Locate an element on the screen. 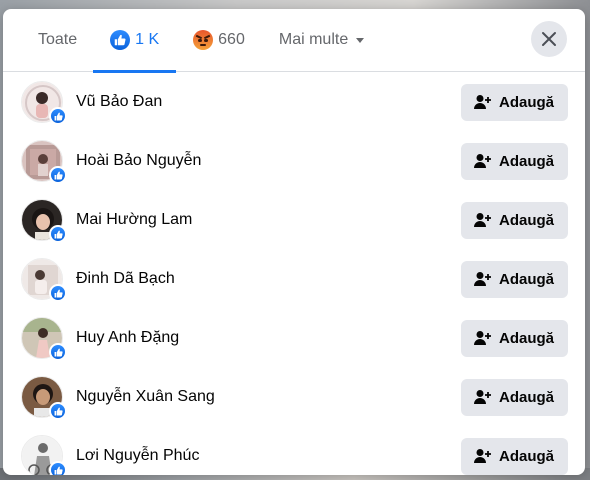  tab-like-count: 1 K is located at coordinates (147, 39).